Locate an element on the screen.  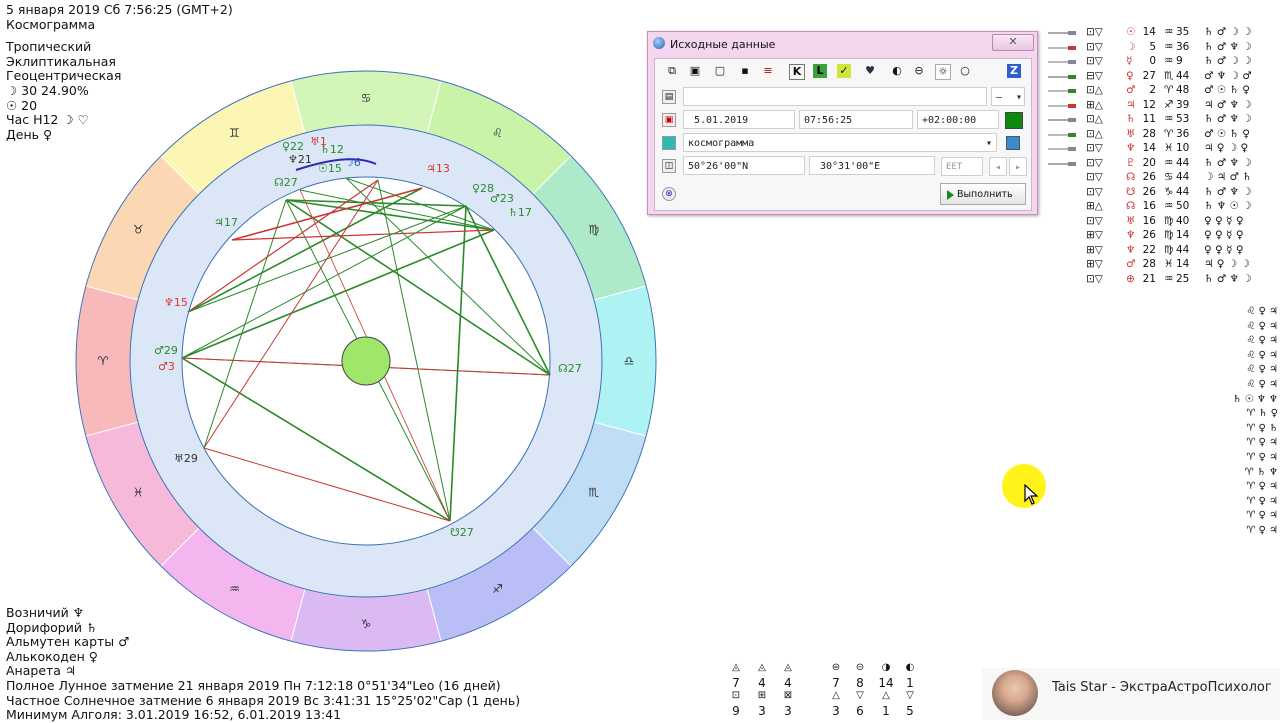
sign-glyph: ♓ is located at coordinates (1169, 148).